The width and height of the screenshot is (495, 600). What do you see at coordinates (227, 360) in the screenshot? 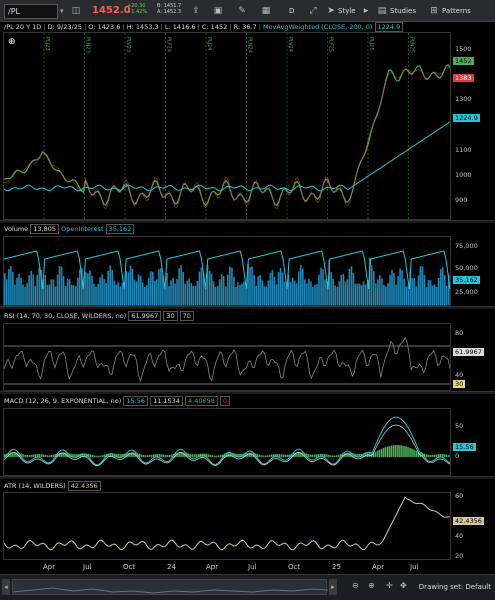
I see `rsi-chart` at bounding box center [227, 360].